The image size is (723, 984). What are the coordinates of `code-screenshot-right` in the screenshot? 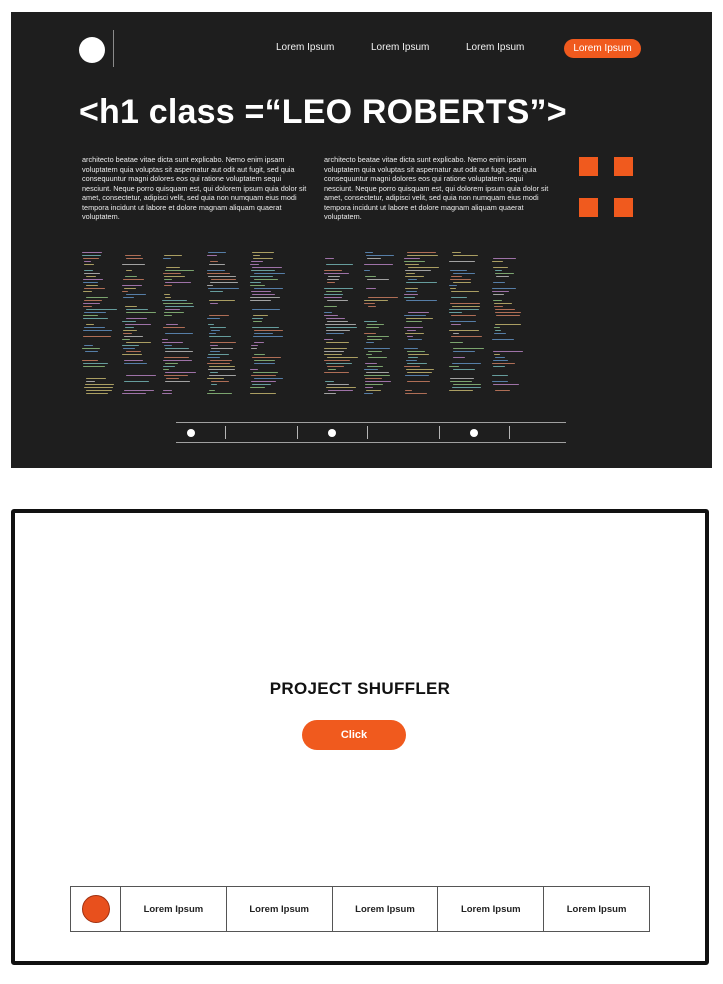 It's located at (426, 324).